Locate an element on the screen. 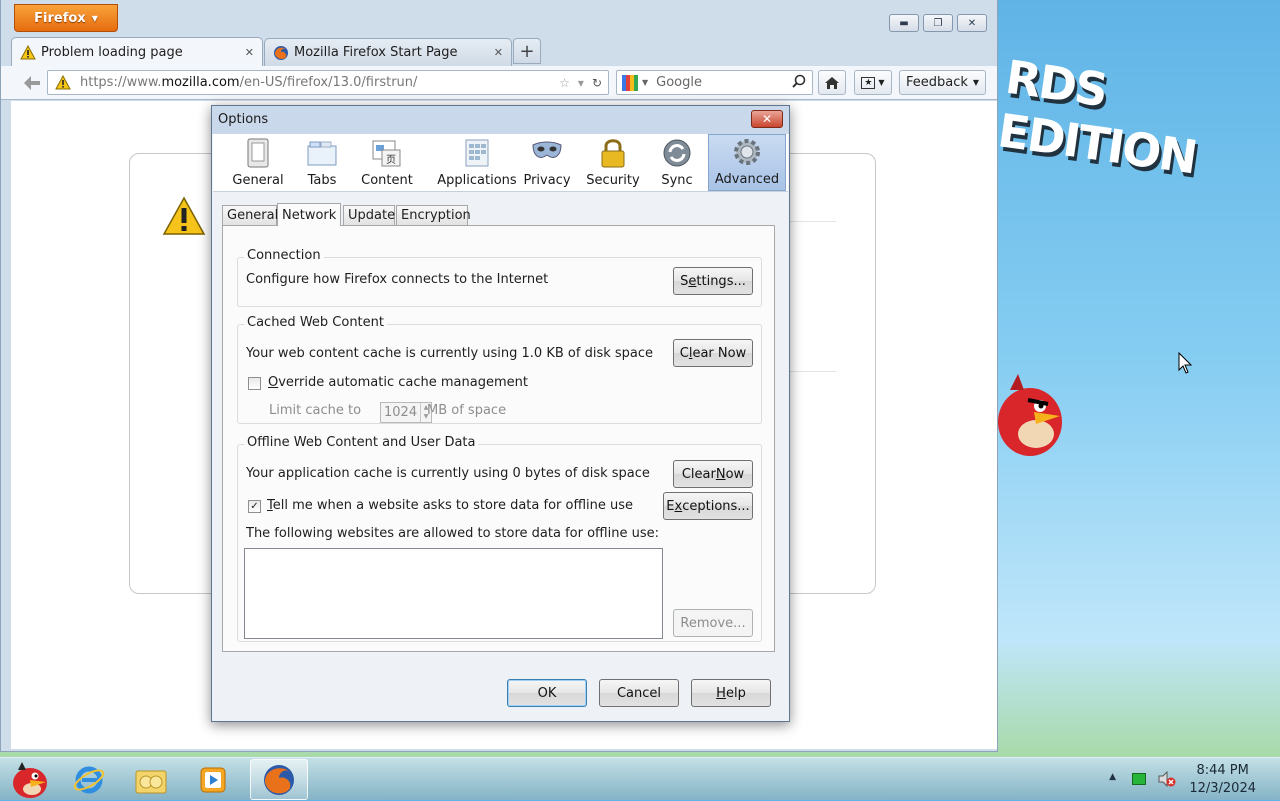 Image resolution: width=1280 pixels, height=801 pixels. tab-problem-loading: Problem loading page ✕ is located at coordinates (137, 52).